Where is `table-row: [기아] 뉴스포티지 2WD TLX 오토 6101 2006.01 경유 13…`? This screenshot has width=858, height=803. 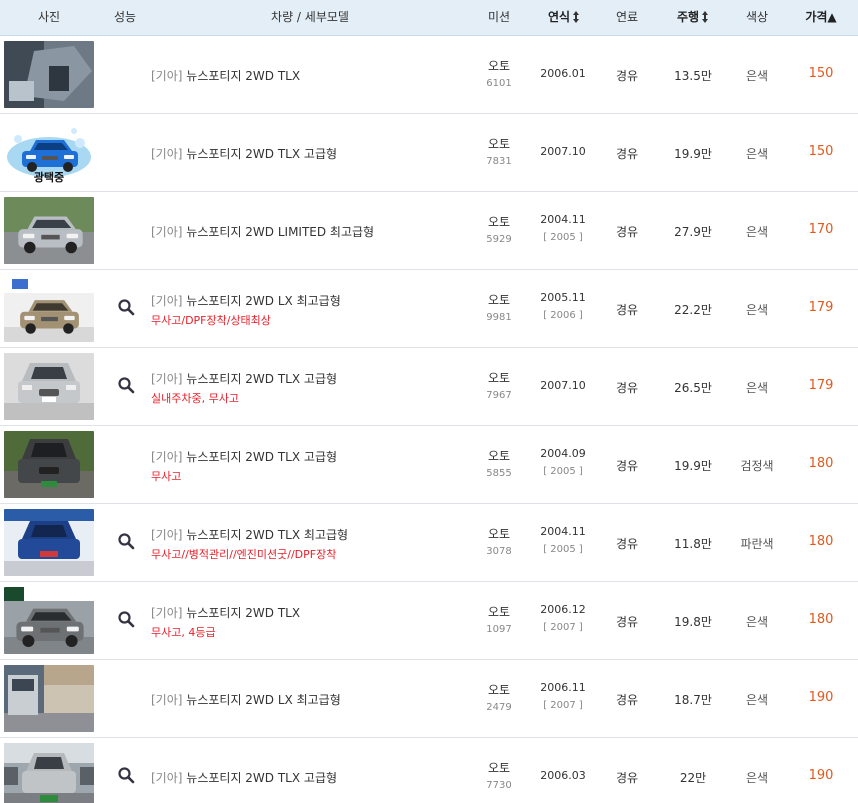
table-row: [기아] 뉴스포티지 2WD TLX 오토 6101 2006.01 경유 13… is located at coordinates (429, 75).